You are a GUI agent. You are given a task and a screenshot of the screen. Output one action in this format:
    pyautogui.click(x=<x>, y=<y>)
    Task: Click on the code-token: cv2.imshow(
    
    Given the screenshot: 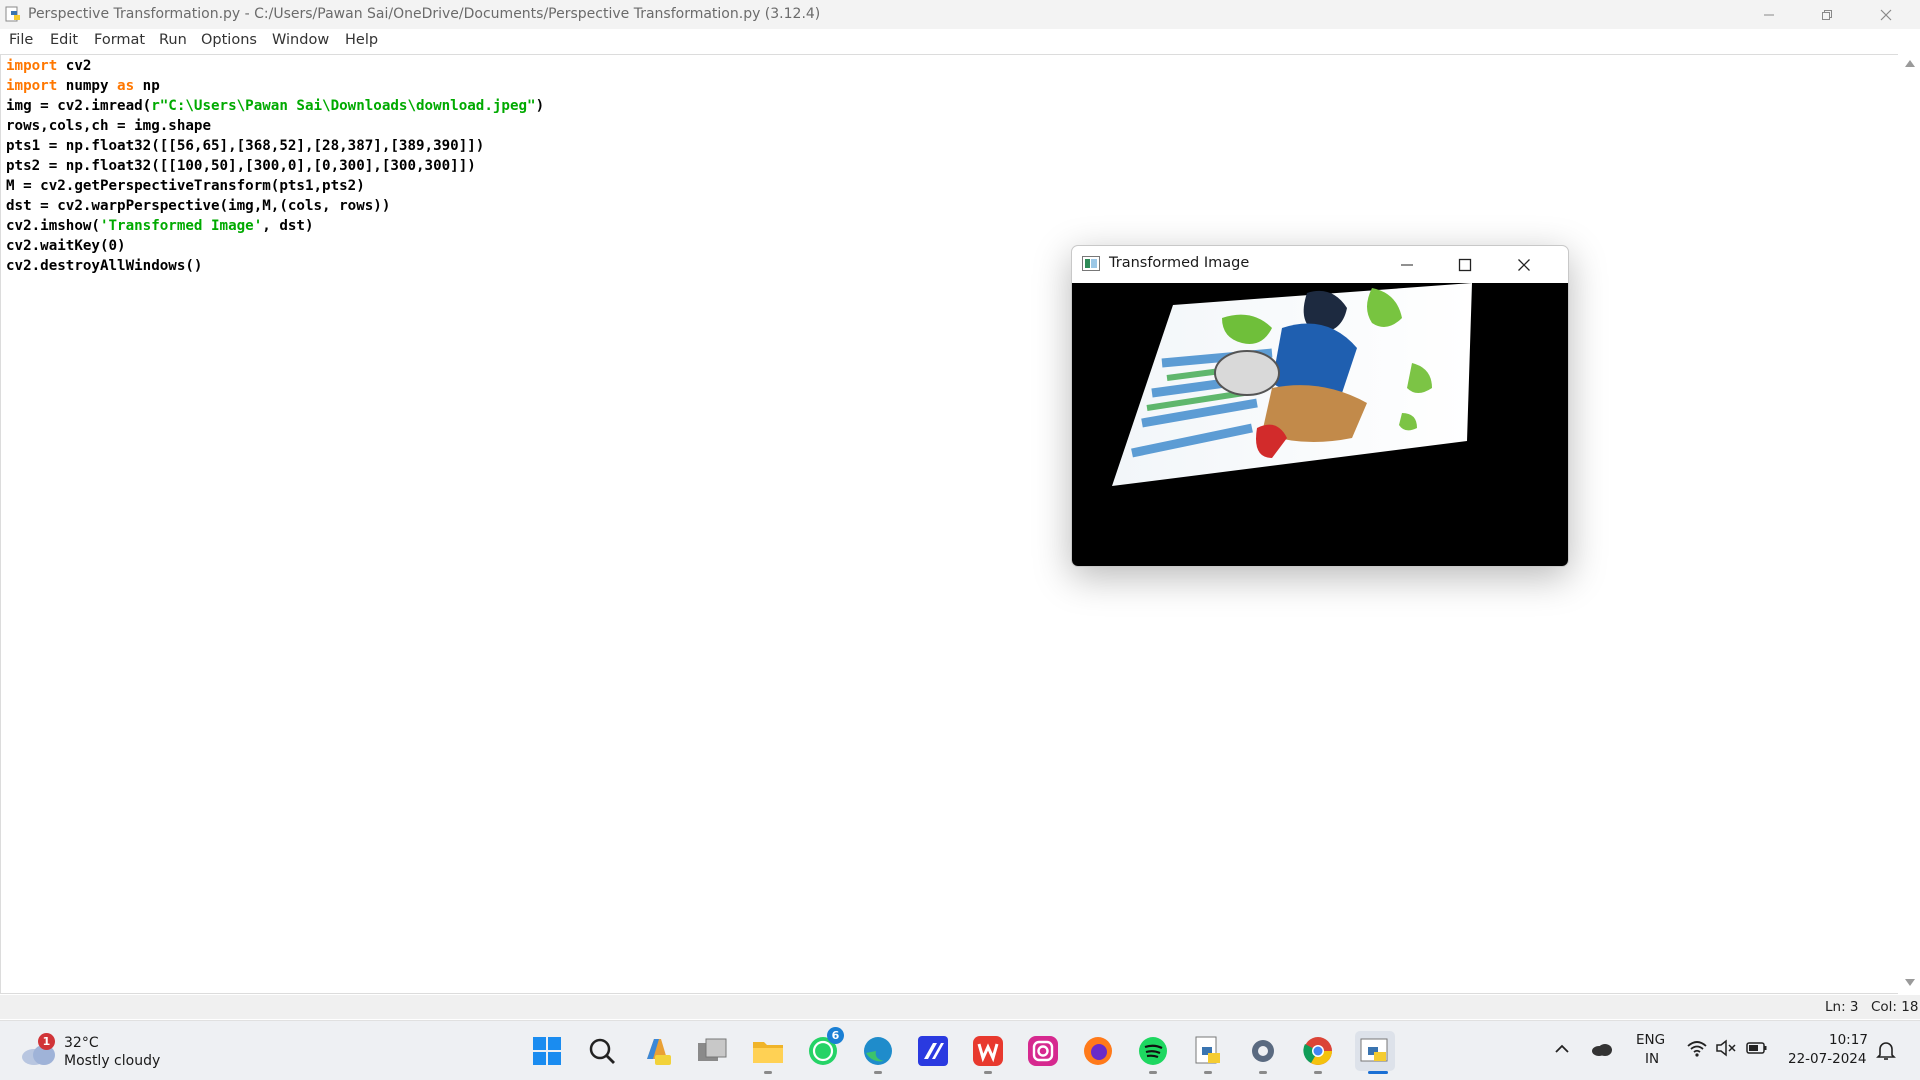 What is the action you would take?
    pyautogui.click(x=53, y=226)
    